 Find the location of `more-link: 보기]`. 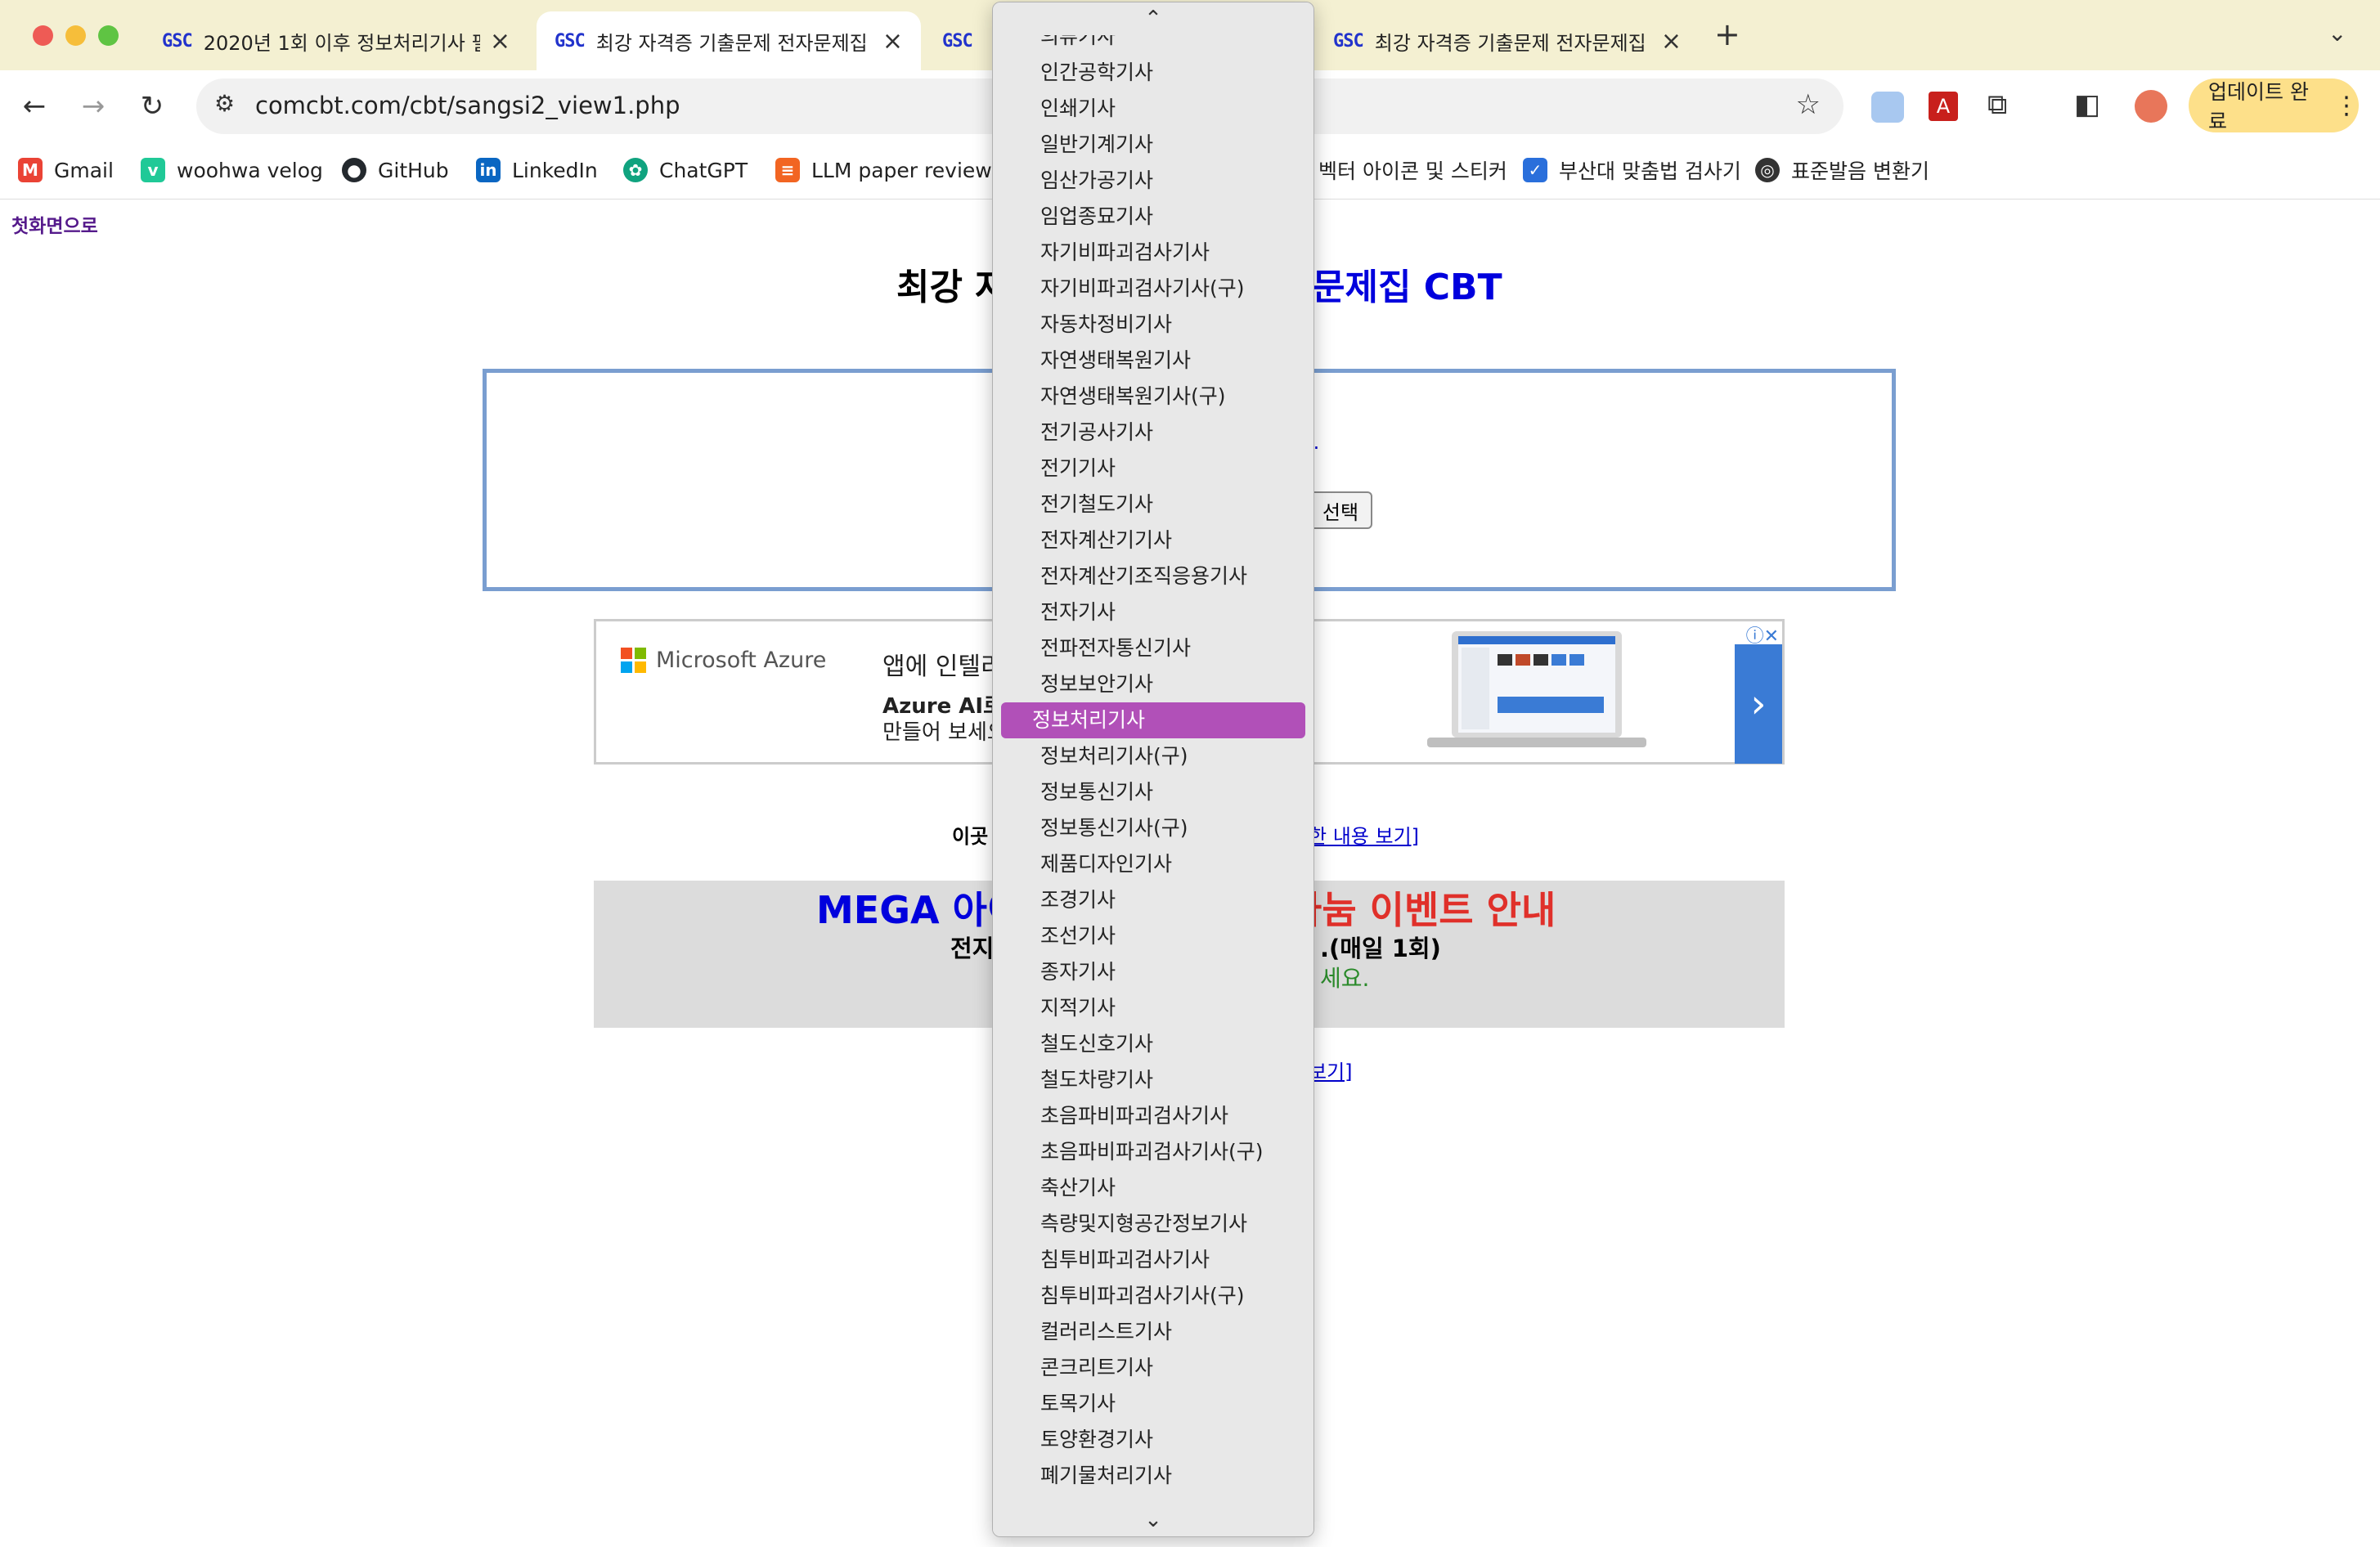

more-link: 보기] is located at coordinates (1331, 1070).